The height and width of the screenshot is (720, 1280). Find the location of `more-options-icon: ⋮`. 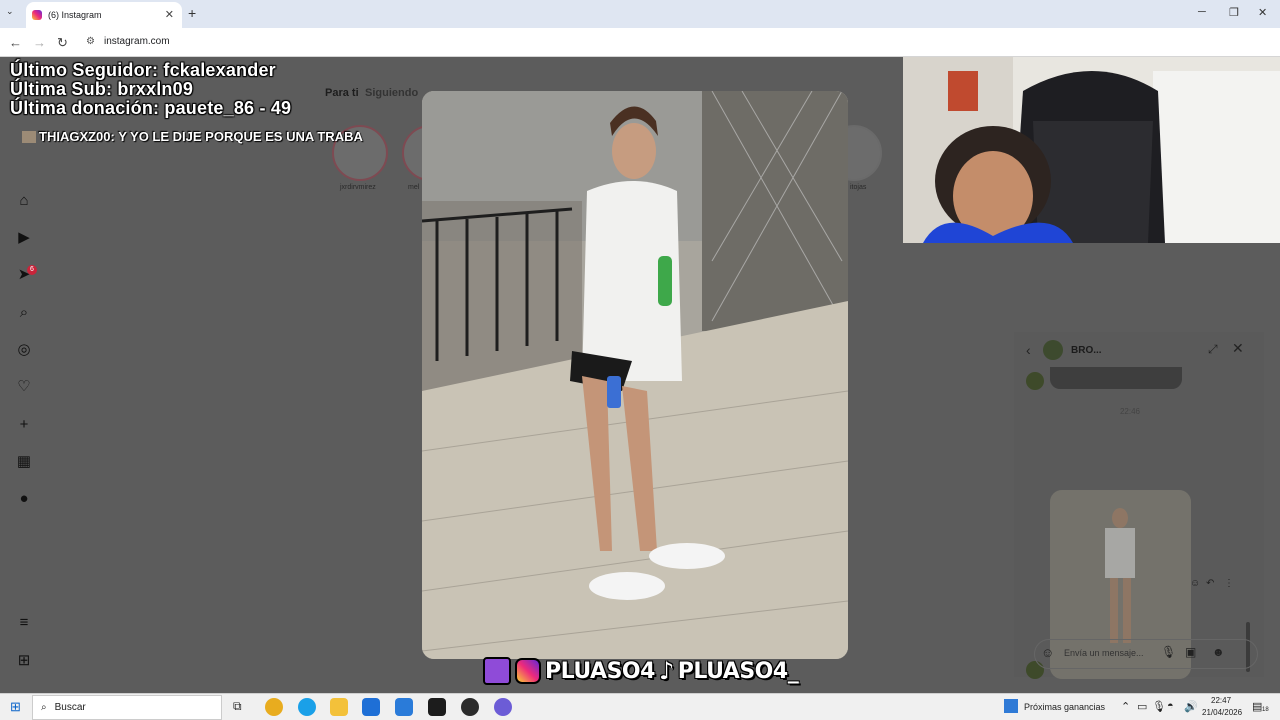

more-options-icon: ⋮ is located at coordinates (1229, 583).